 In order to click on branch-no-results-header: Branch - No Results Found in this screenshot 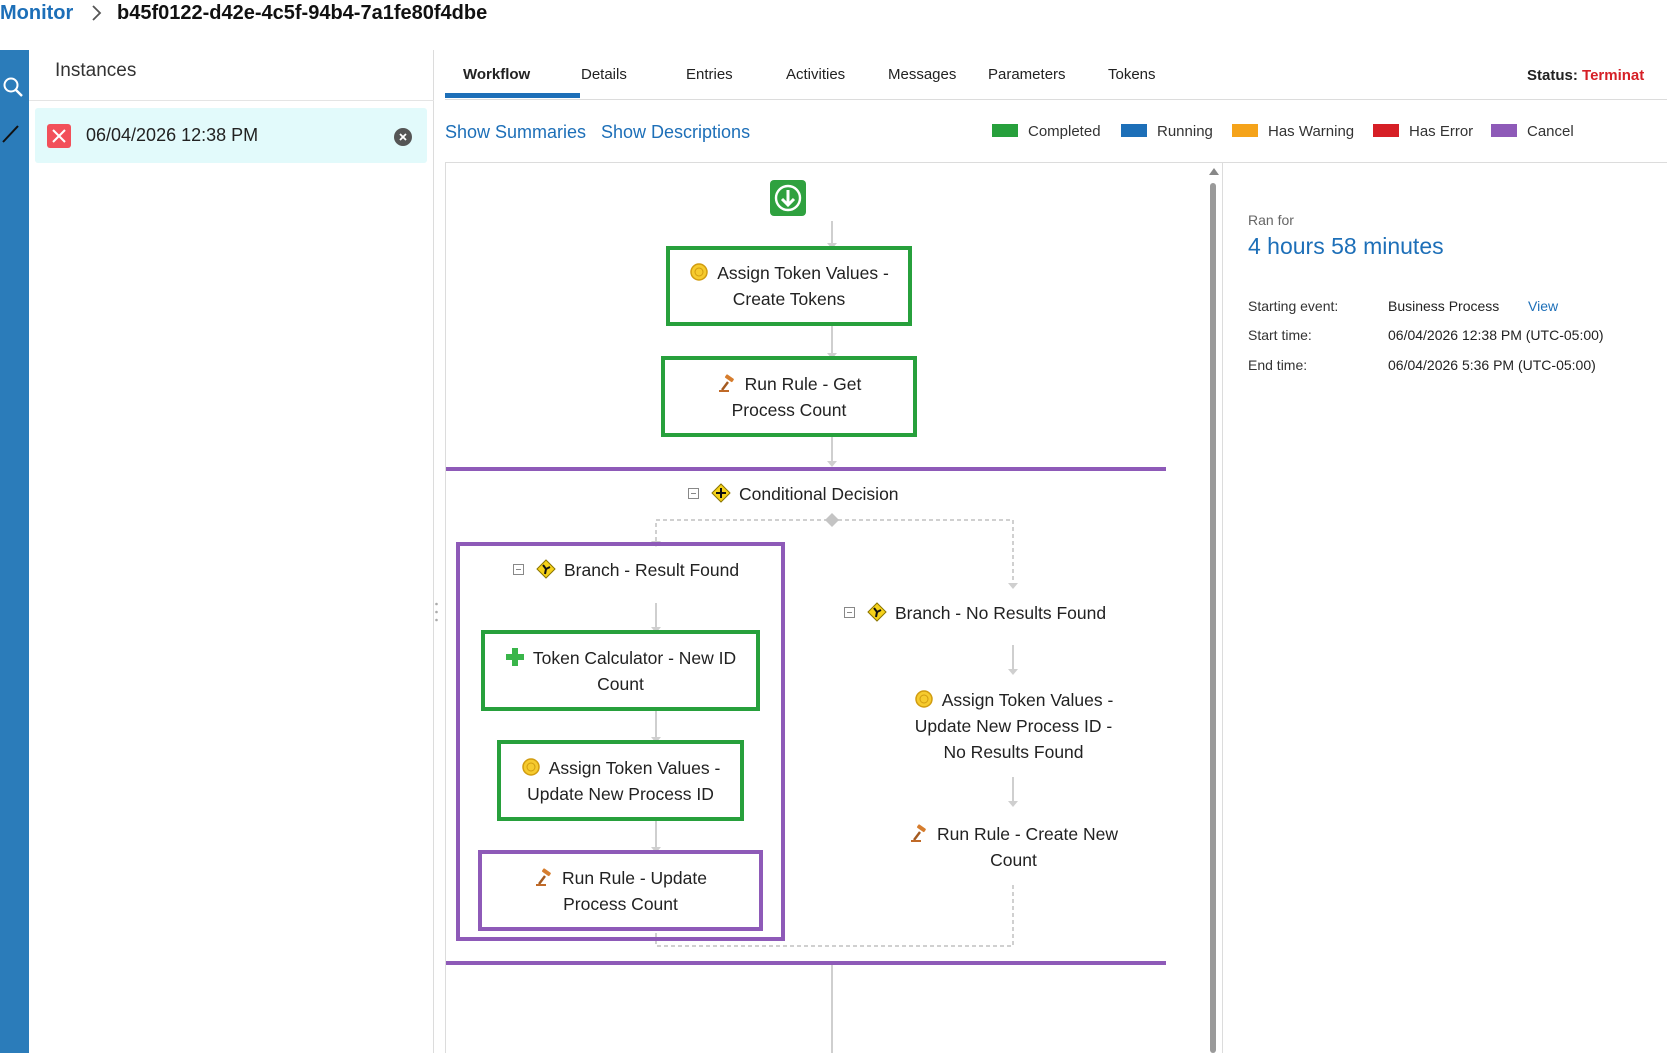, I will do `click(975, 613)`.